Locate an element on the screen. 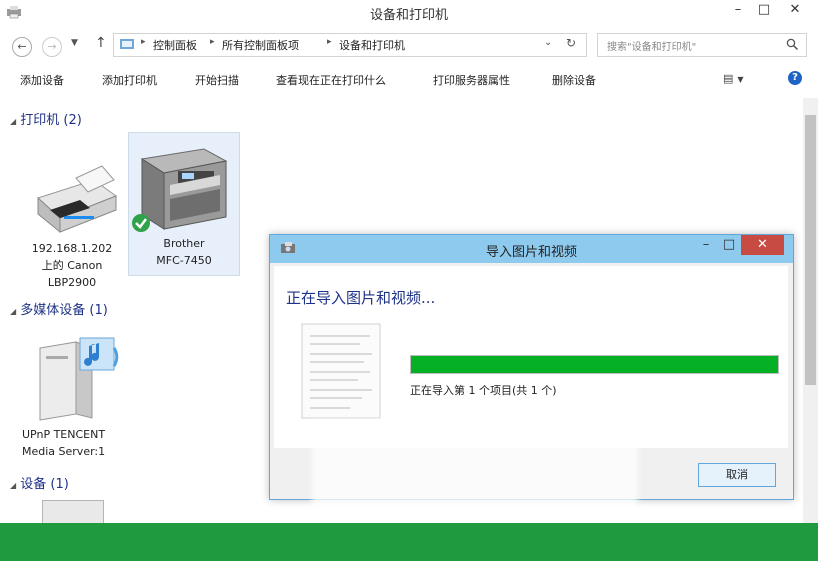 This screenshot has height=561, width=818. address-bar: ▸ 控制面板 ▸ 所有控制面板项 ▸ 设备和打印机 ⌄ ↻ is located at coordinates (350, 45).